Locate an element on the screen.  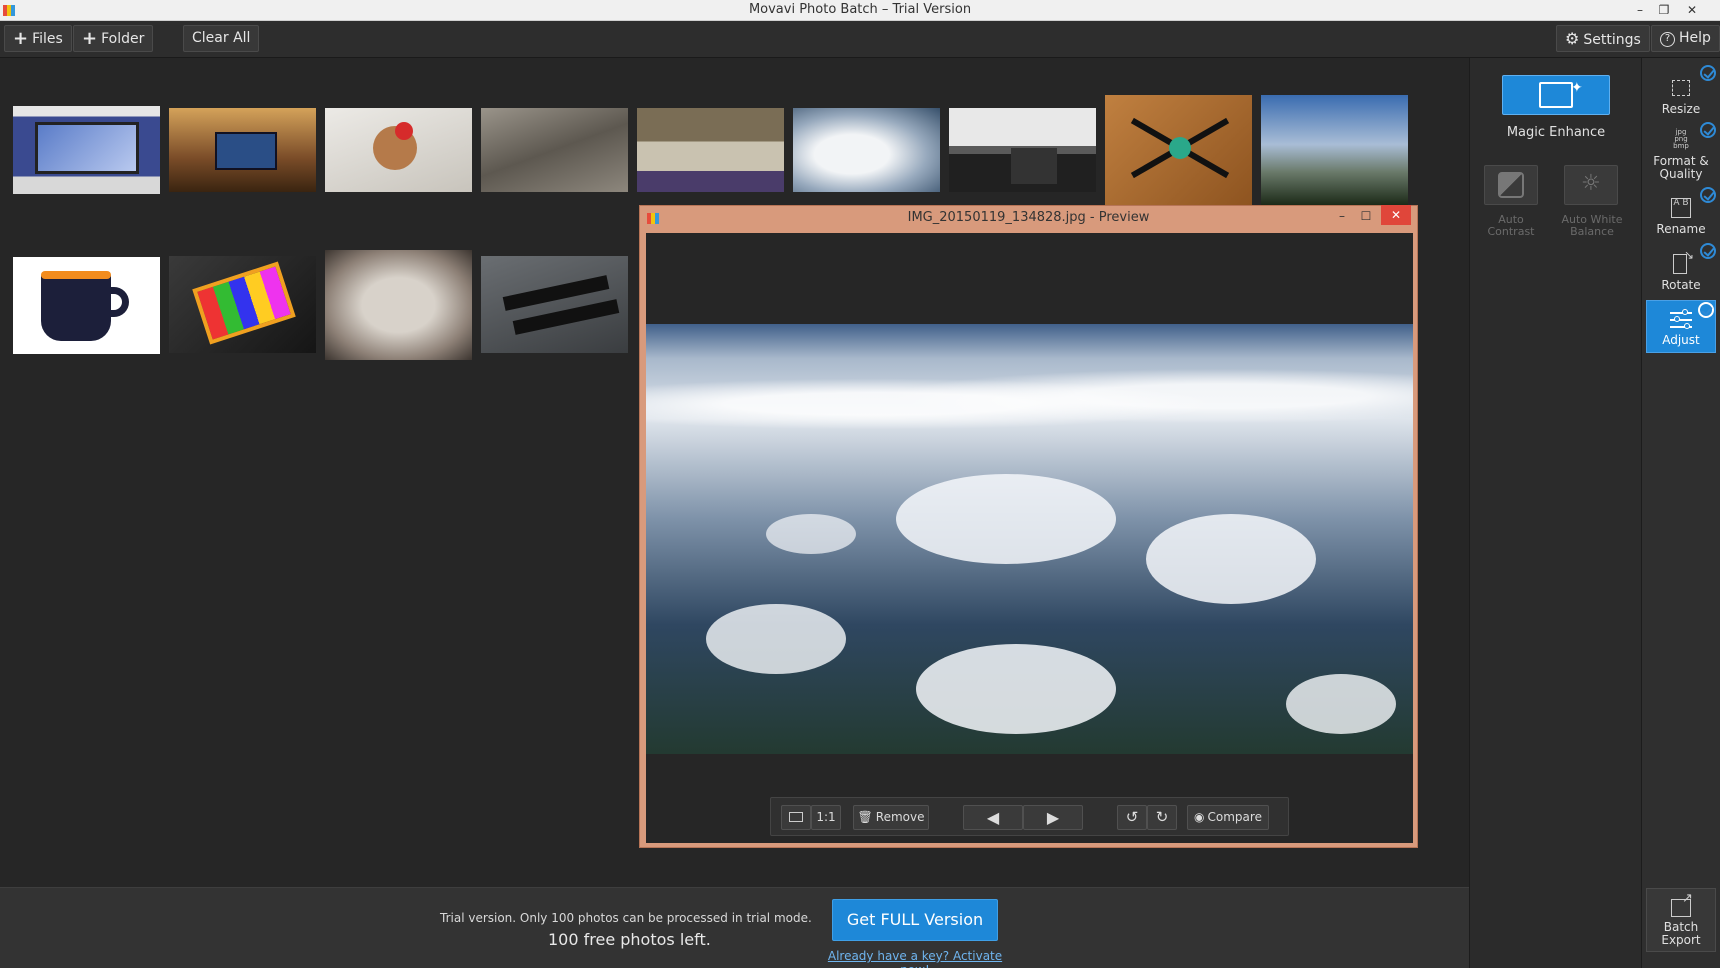
help-icon: ? is located at coordinates (1667, 39).